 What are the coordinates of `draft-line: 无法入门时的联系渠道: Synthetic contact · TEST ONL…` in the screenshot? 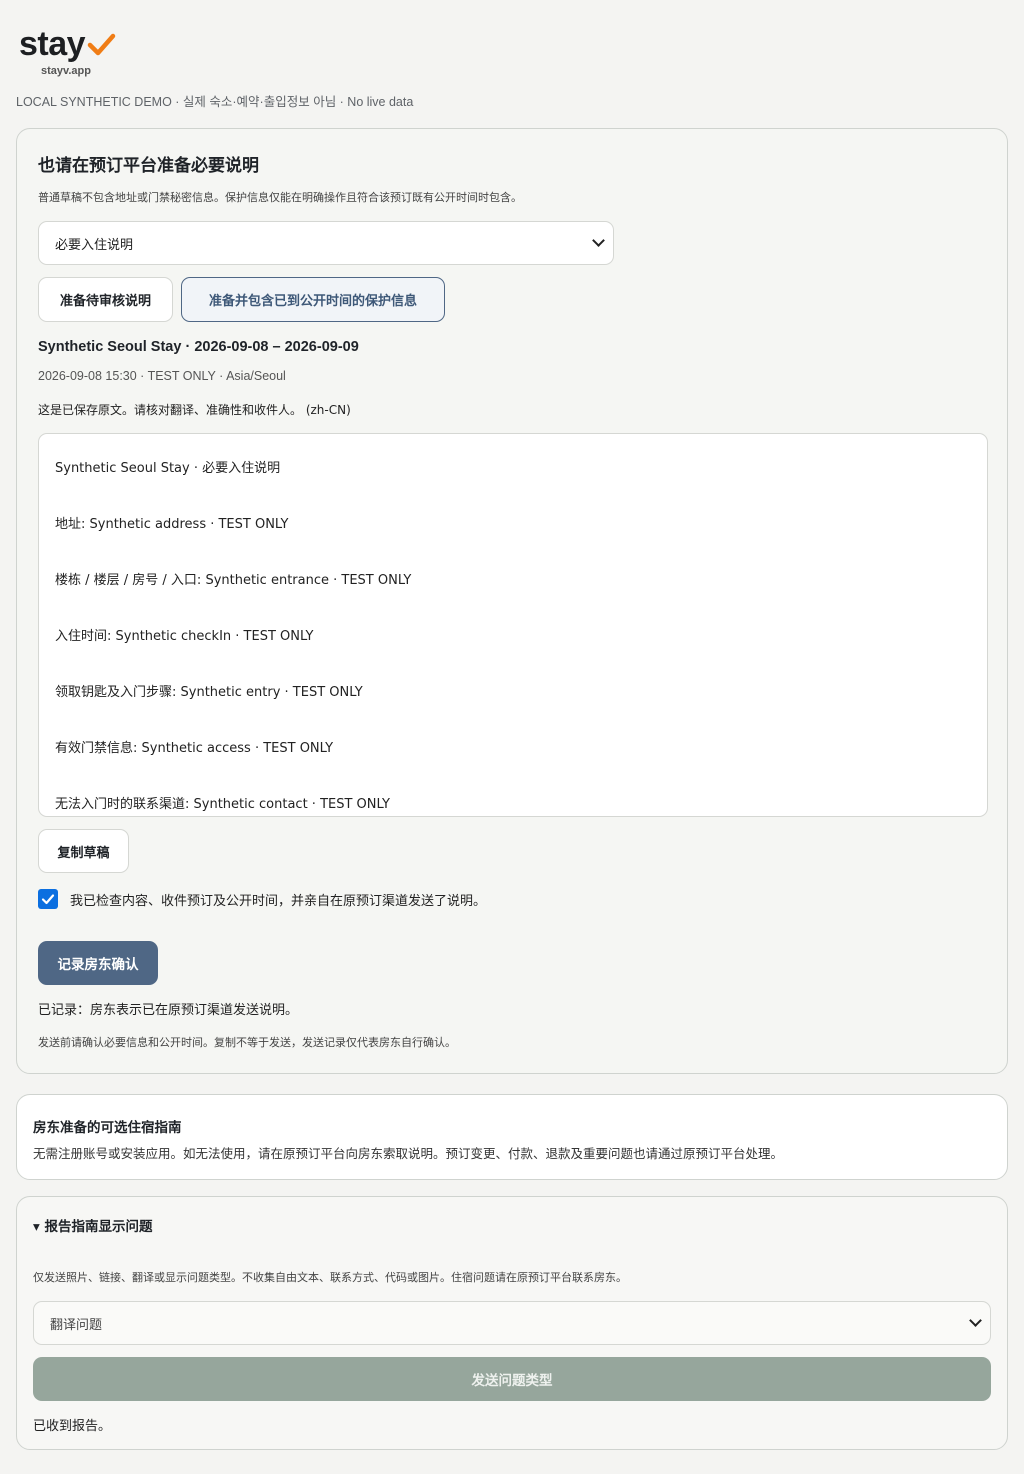 It's located at (222, 804).